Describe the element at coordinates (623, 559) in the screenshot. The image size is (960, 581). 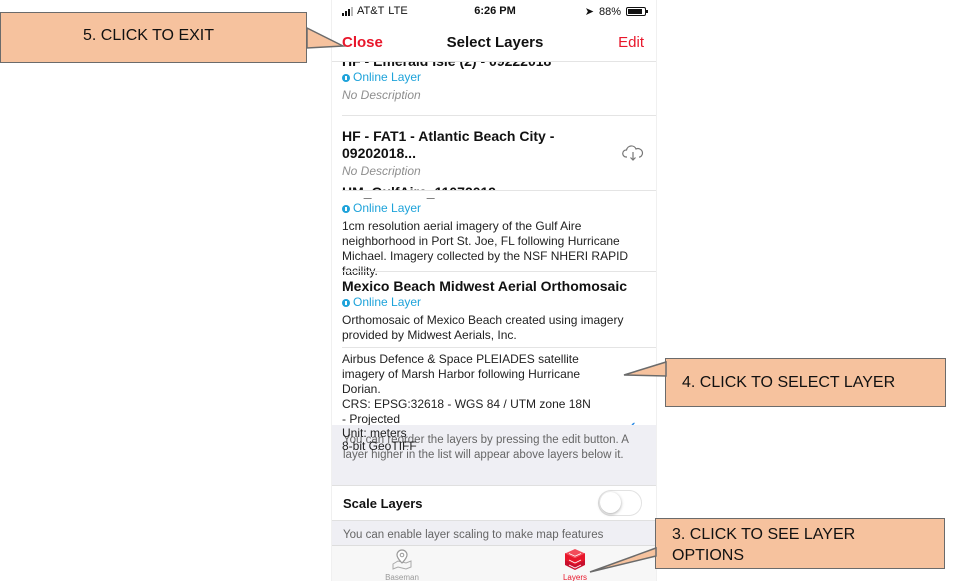
I see `callout-options-pointer` at that location.